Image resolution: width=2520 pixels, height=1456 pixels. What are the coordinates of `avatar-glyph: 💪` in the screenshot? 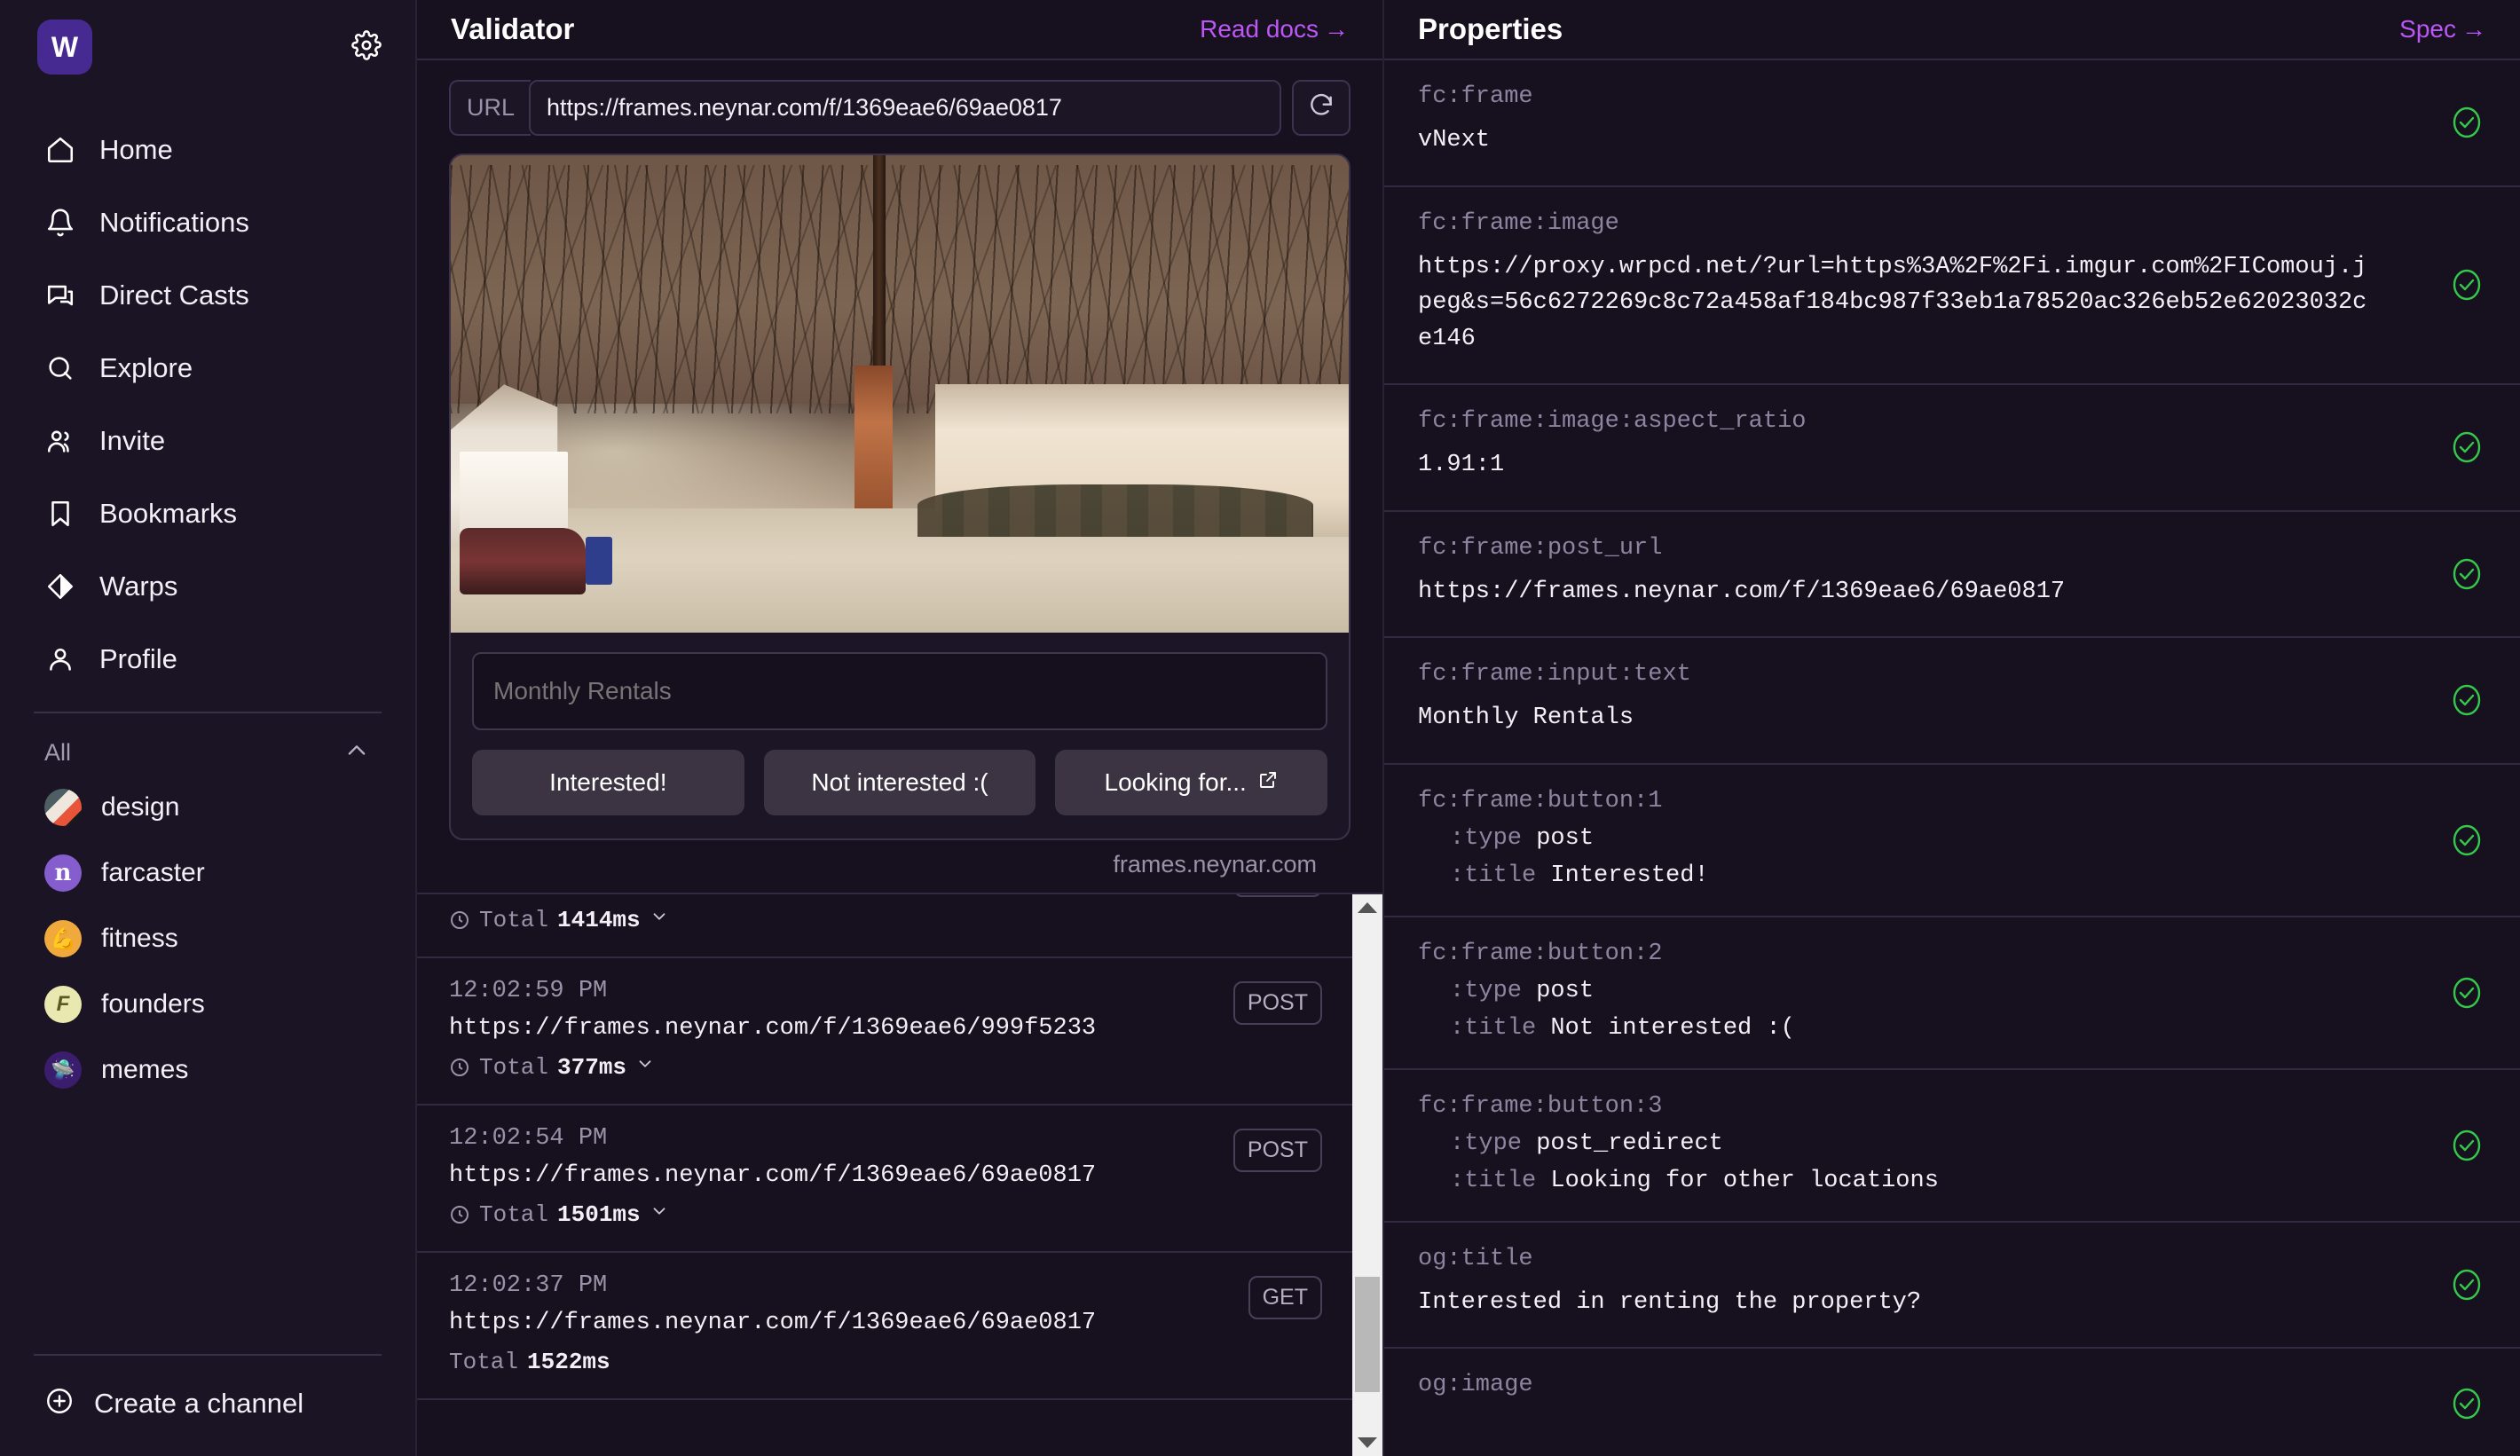 It's located at (63, 938).